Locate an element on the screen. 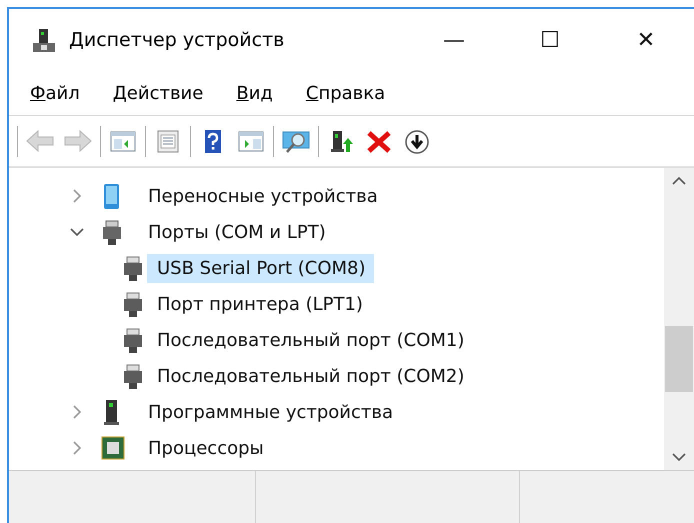 This screenshot has height=523, width=694. menu-item: Файл is located at coordinates (55, 93).